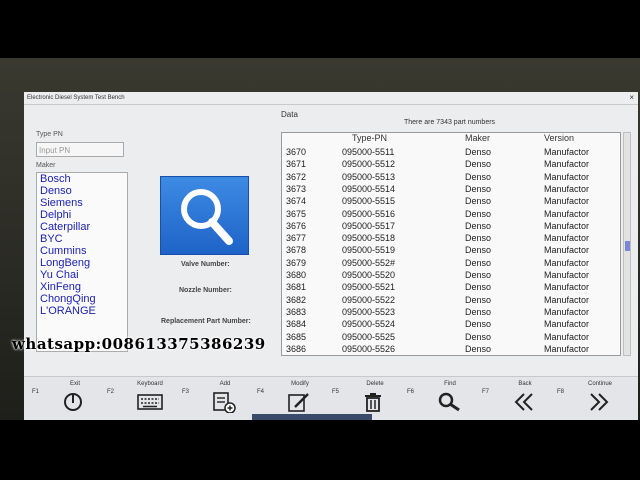  I want to click on row-type-pn: 095000-5519, so click(369, 250).